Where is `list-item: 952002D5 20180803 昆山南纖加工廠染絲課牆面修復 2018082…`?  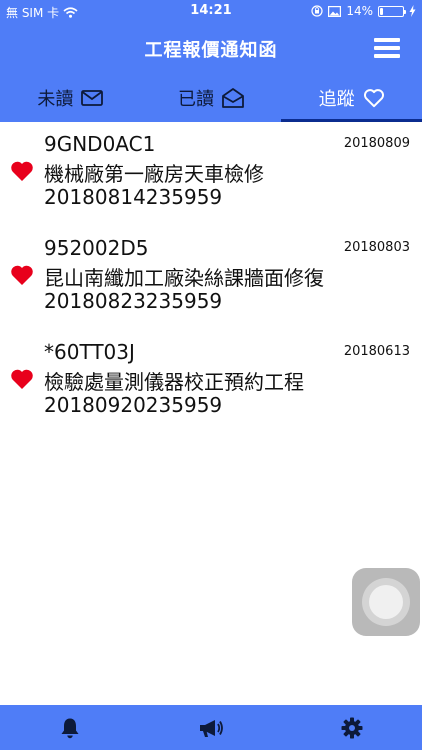 list-item: 952002D5 20180803 昆山南纖加工廠染絲課牆面修復 2018082… is located at coordinates (211, 278).